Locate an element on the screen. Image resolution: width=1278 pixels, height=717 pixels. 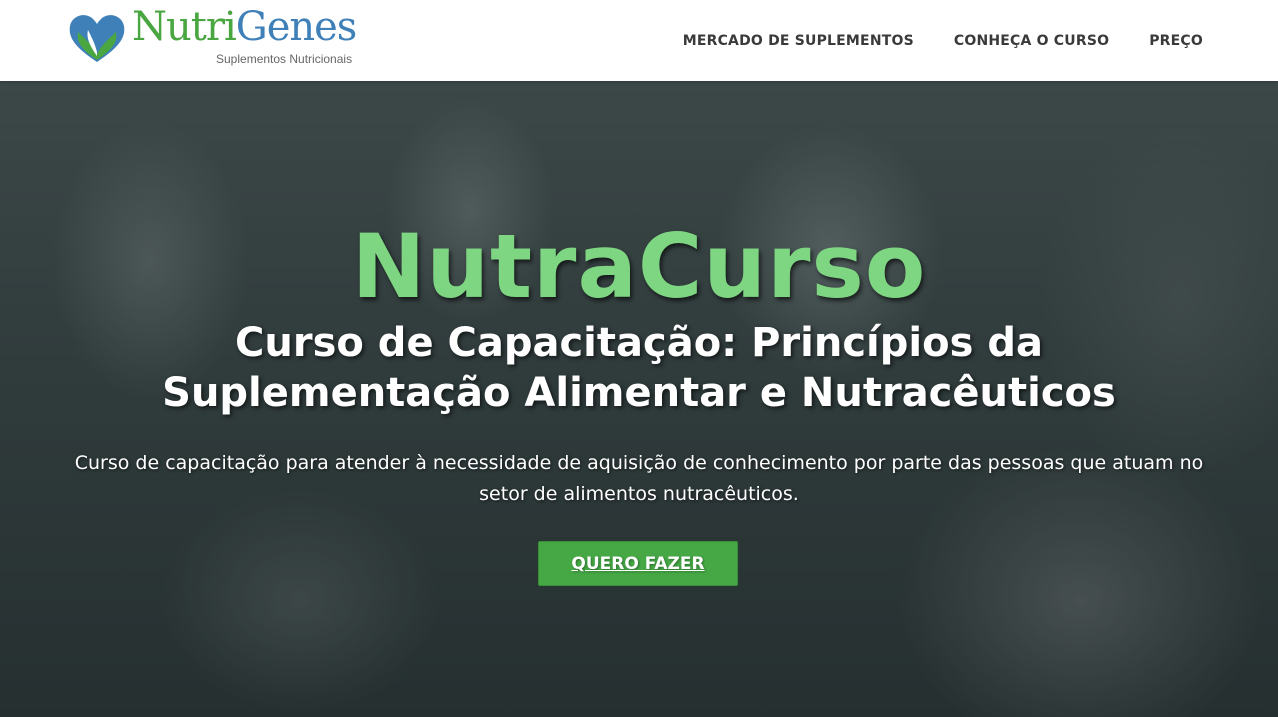
quero-fazer-button: QUERO FAZER is located at coordinates (638, 563).